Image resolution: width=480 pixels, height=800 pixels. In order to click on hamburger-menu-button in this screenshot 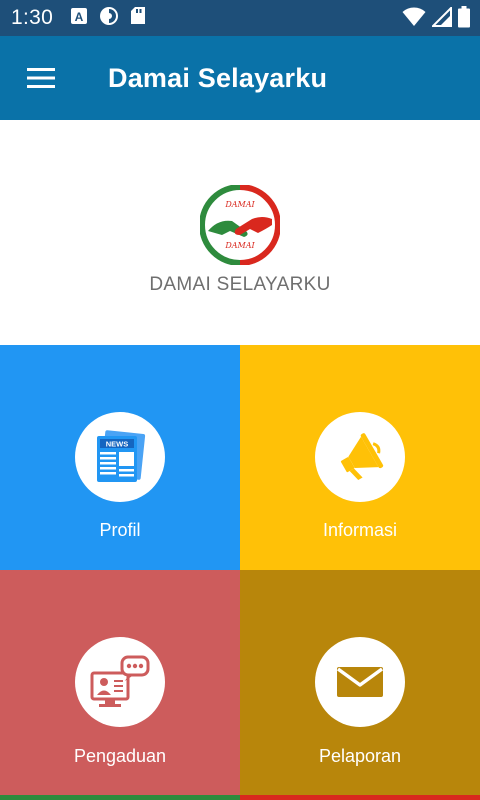, I will do `click(42, 78)`.